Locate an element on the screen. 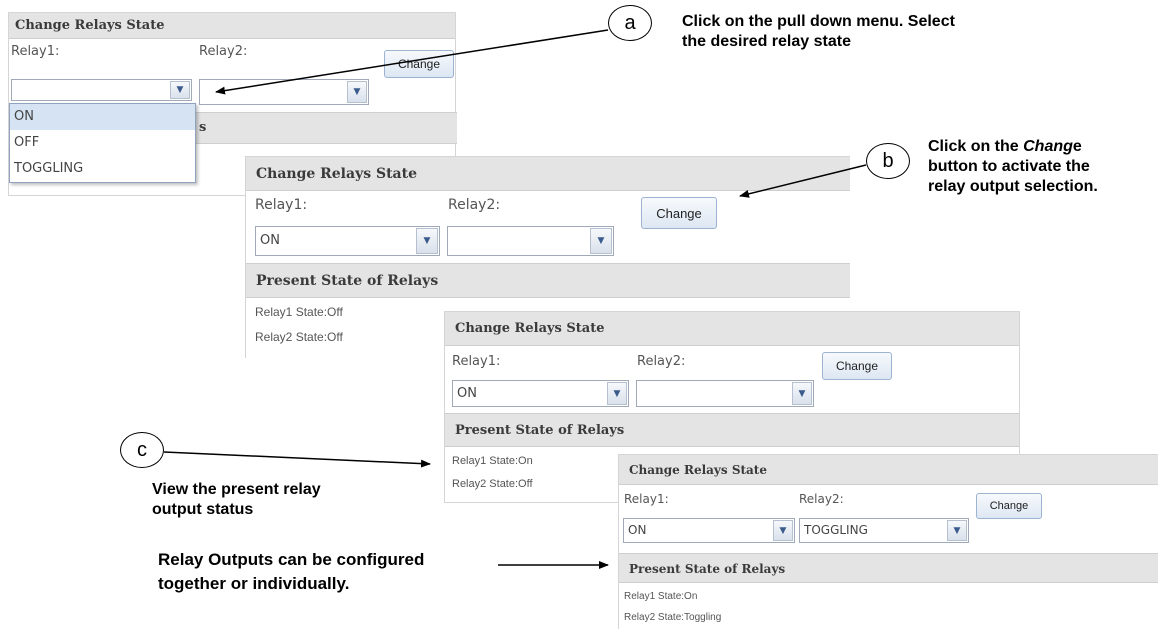 The height and width of the screenshot is (629, 1158). relay1-dropdown-list: ON OFF TOGGLING is located at coordinates (102, 143).